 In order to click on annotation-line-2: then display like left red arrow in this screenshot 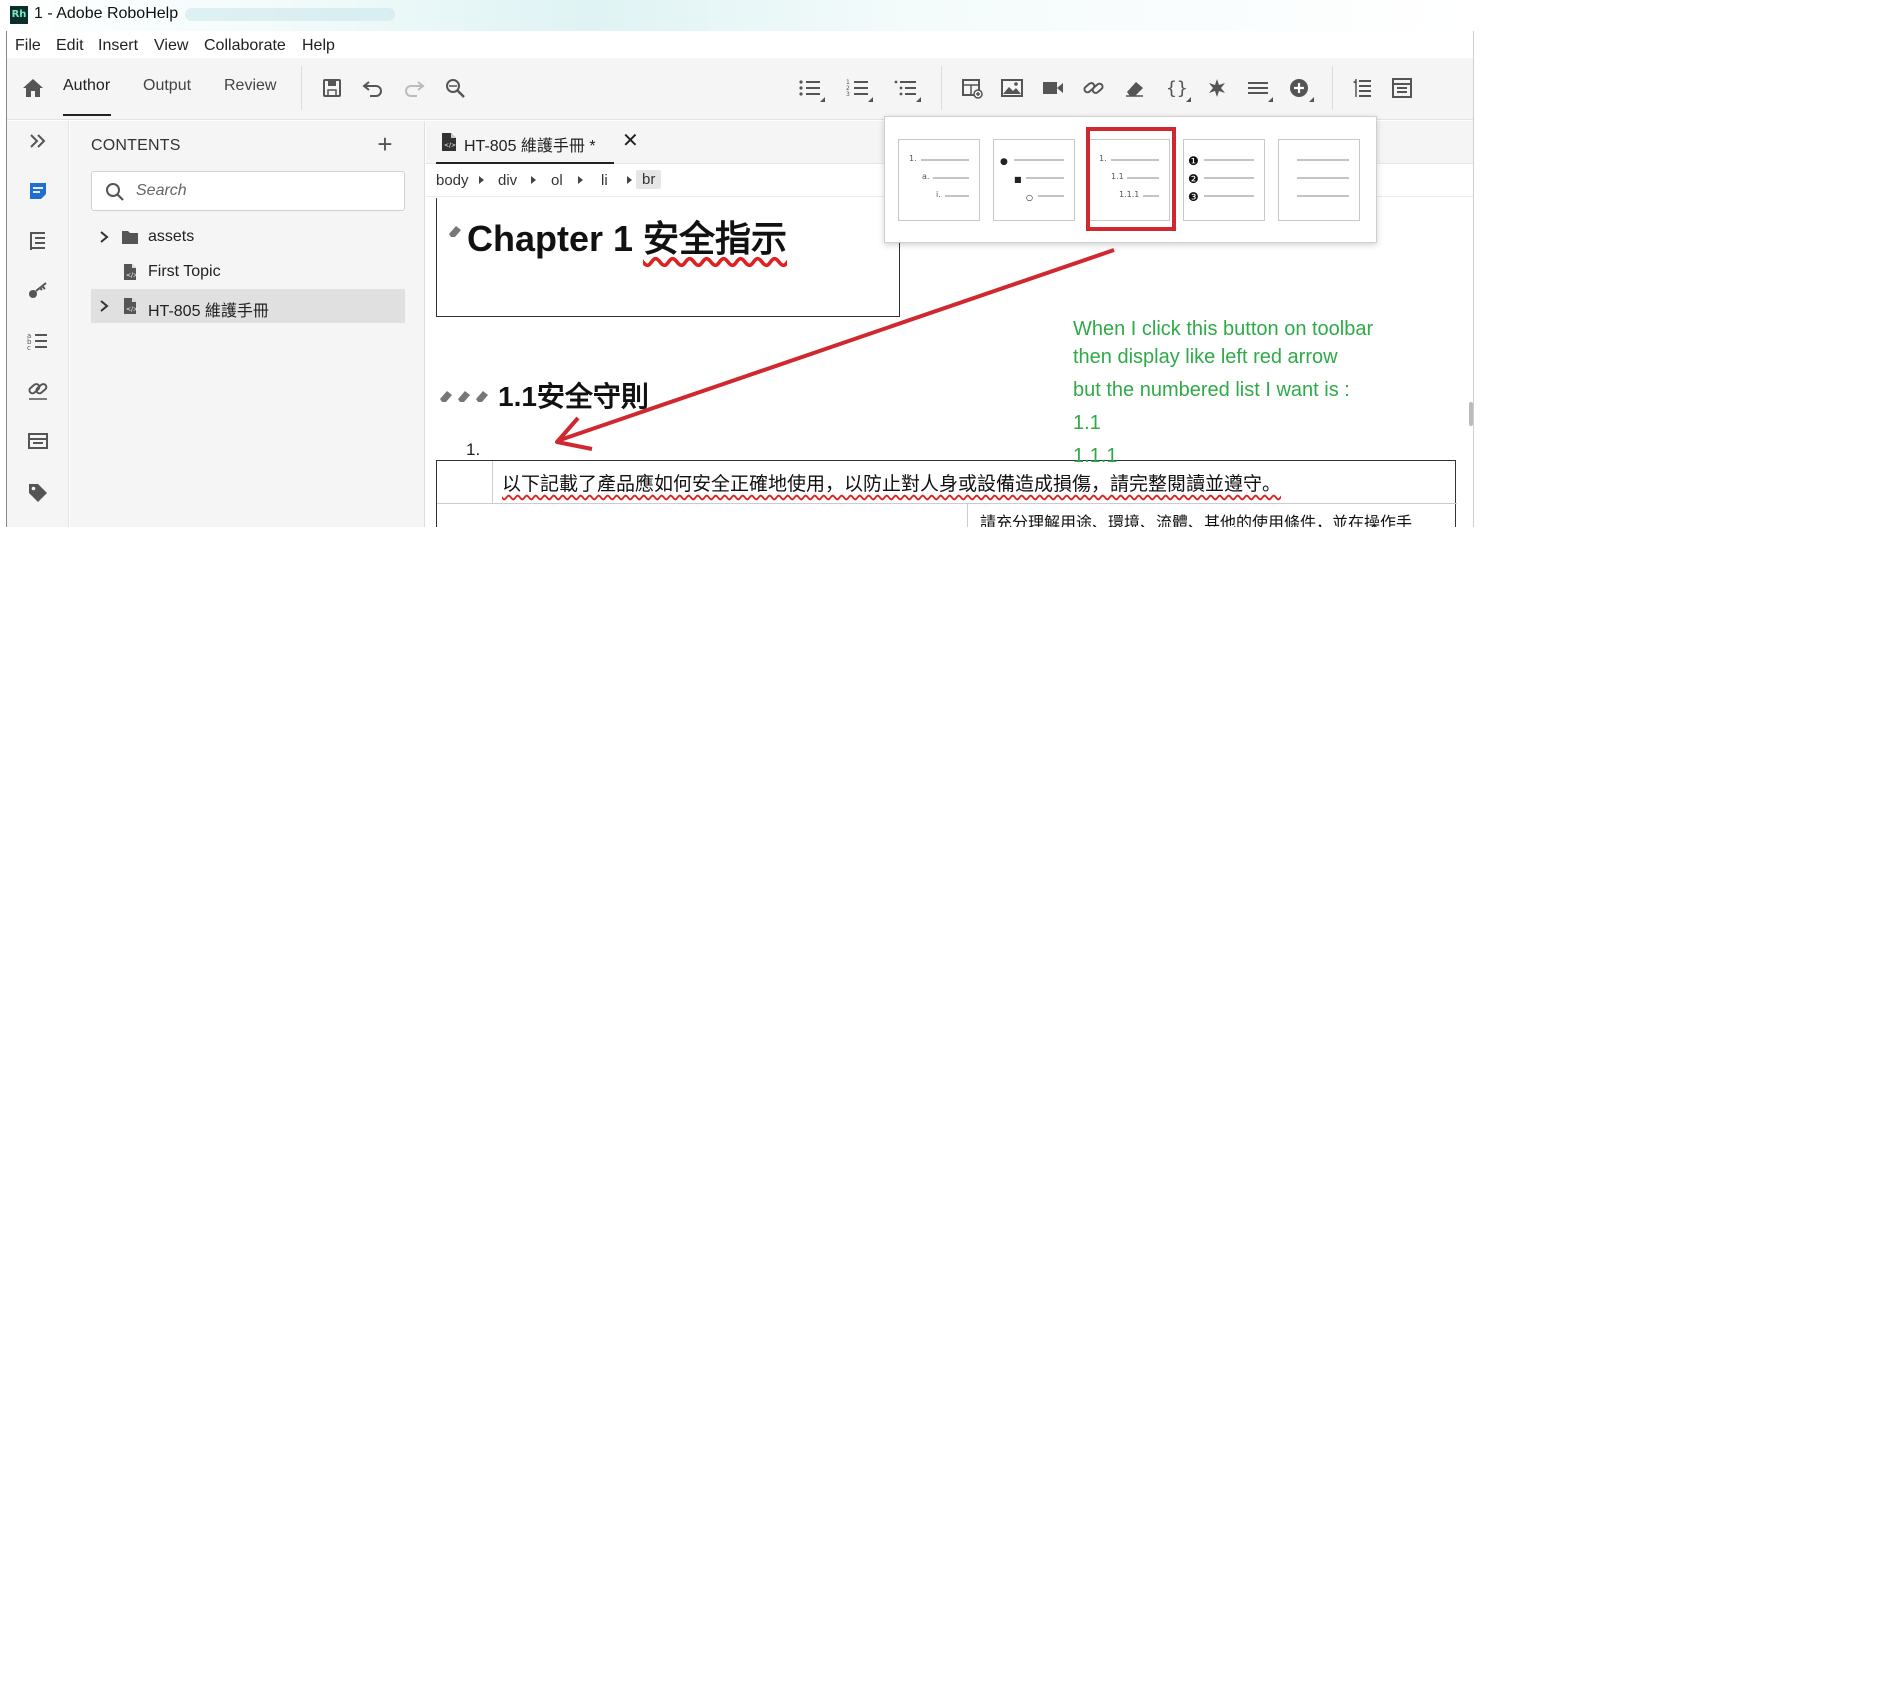, I will do `click(1205, 357)`.